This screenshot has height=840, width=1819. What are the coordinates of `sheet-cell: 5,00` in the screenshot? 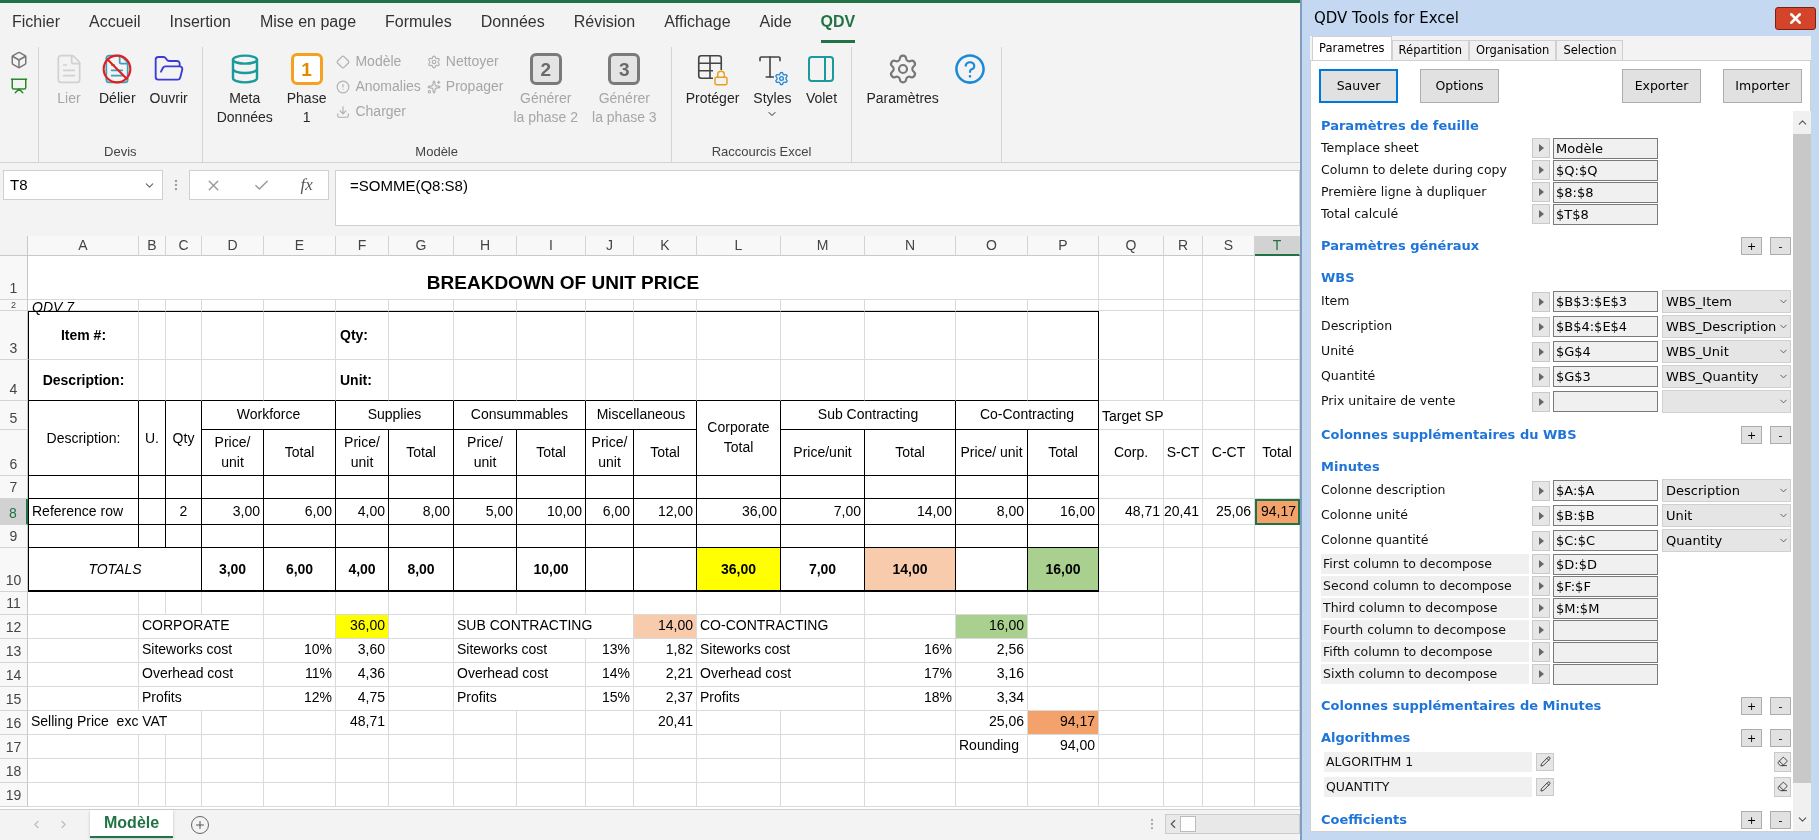 It's located at (485, 512).